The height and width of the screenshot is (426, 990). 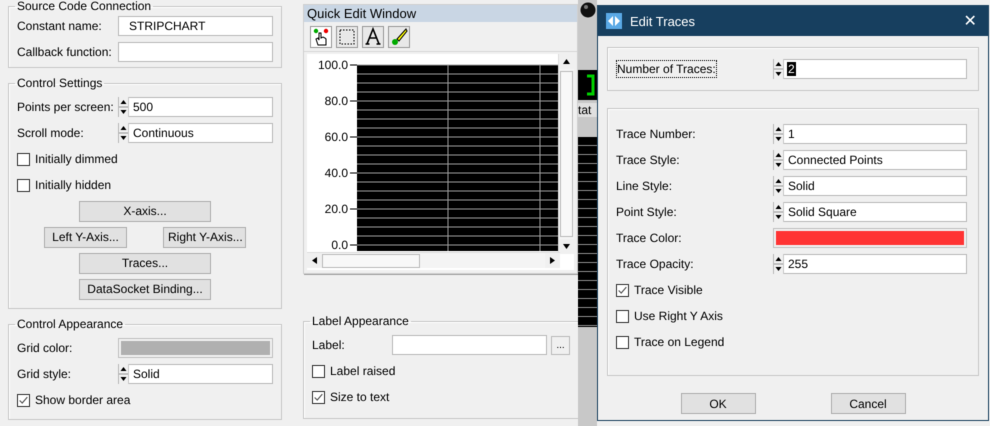 What do you see at coordinates (336, 101) in the screenshot?
I see `axis-label: 80.0` at bounding box center [336, 101].